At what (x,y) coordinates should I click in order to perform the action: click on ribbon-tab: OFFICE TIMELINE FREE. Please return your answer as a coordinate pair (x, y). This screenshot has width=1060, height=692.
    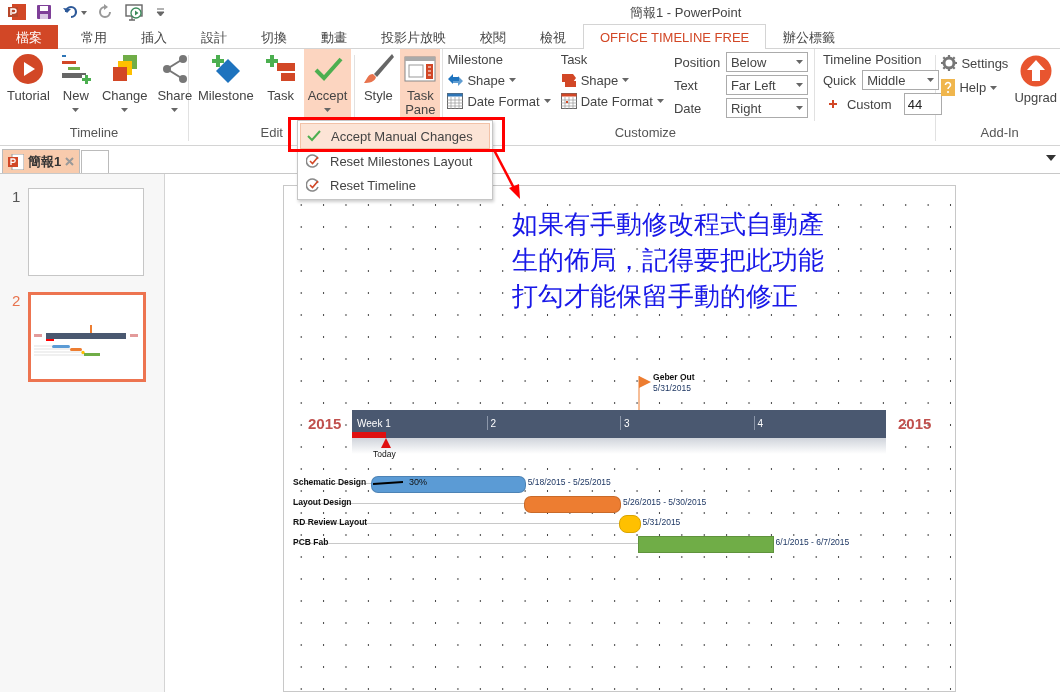
    Looking at the image, I should click on (675, 36).